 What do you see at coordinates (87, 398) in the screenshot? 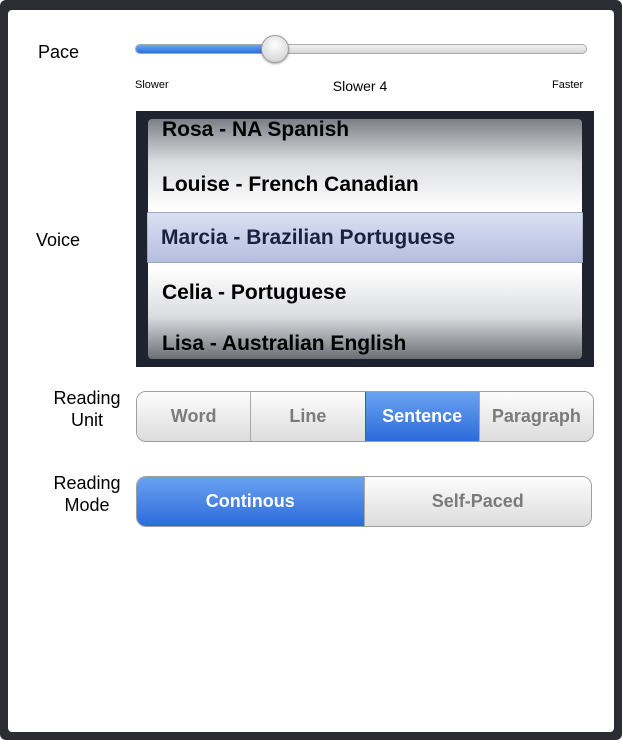
I see `reading-unit-label-line1: Reading` at bounding box center [87, 398].